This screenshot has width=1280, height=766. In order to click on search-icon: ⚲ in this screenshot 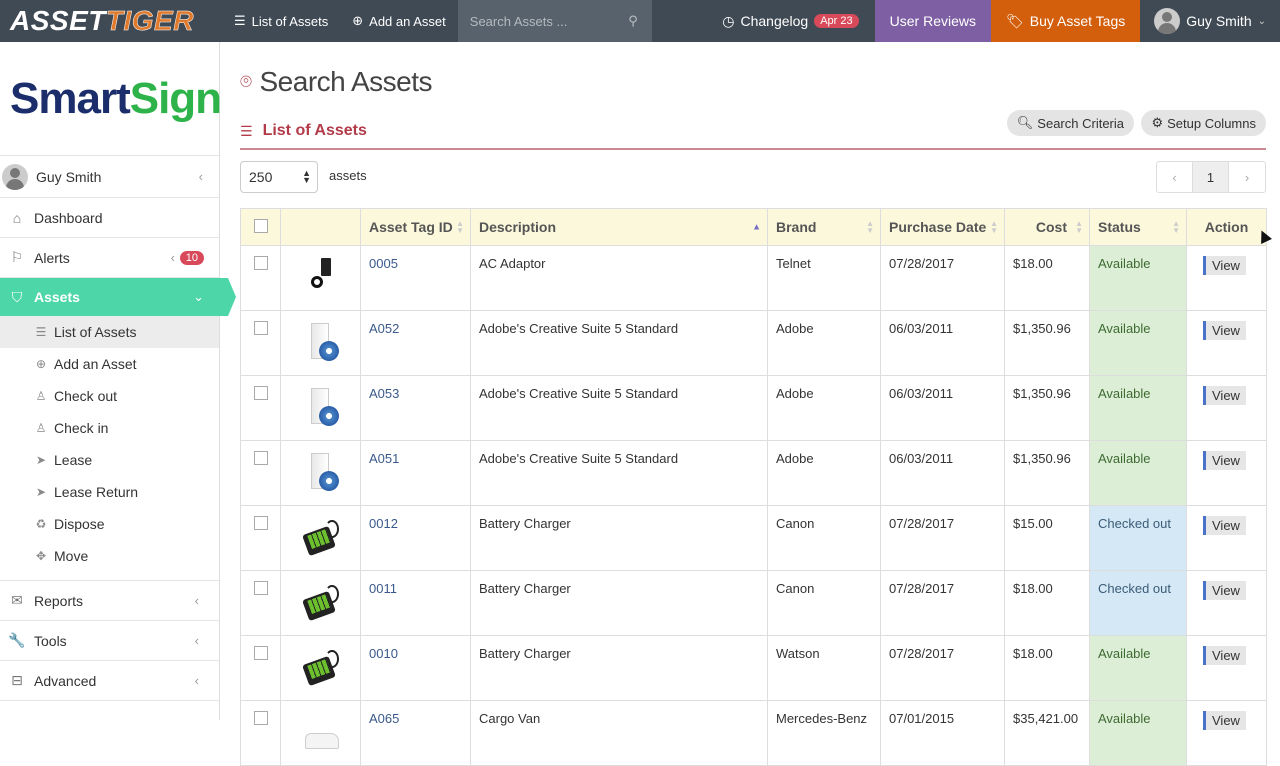, I will do `click(633, 21)`.